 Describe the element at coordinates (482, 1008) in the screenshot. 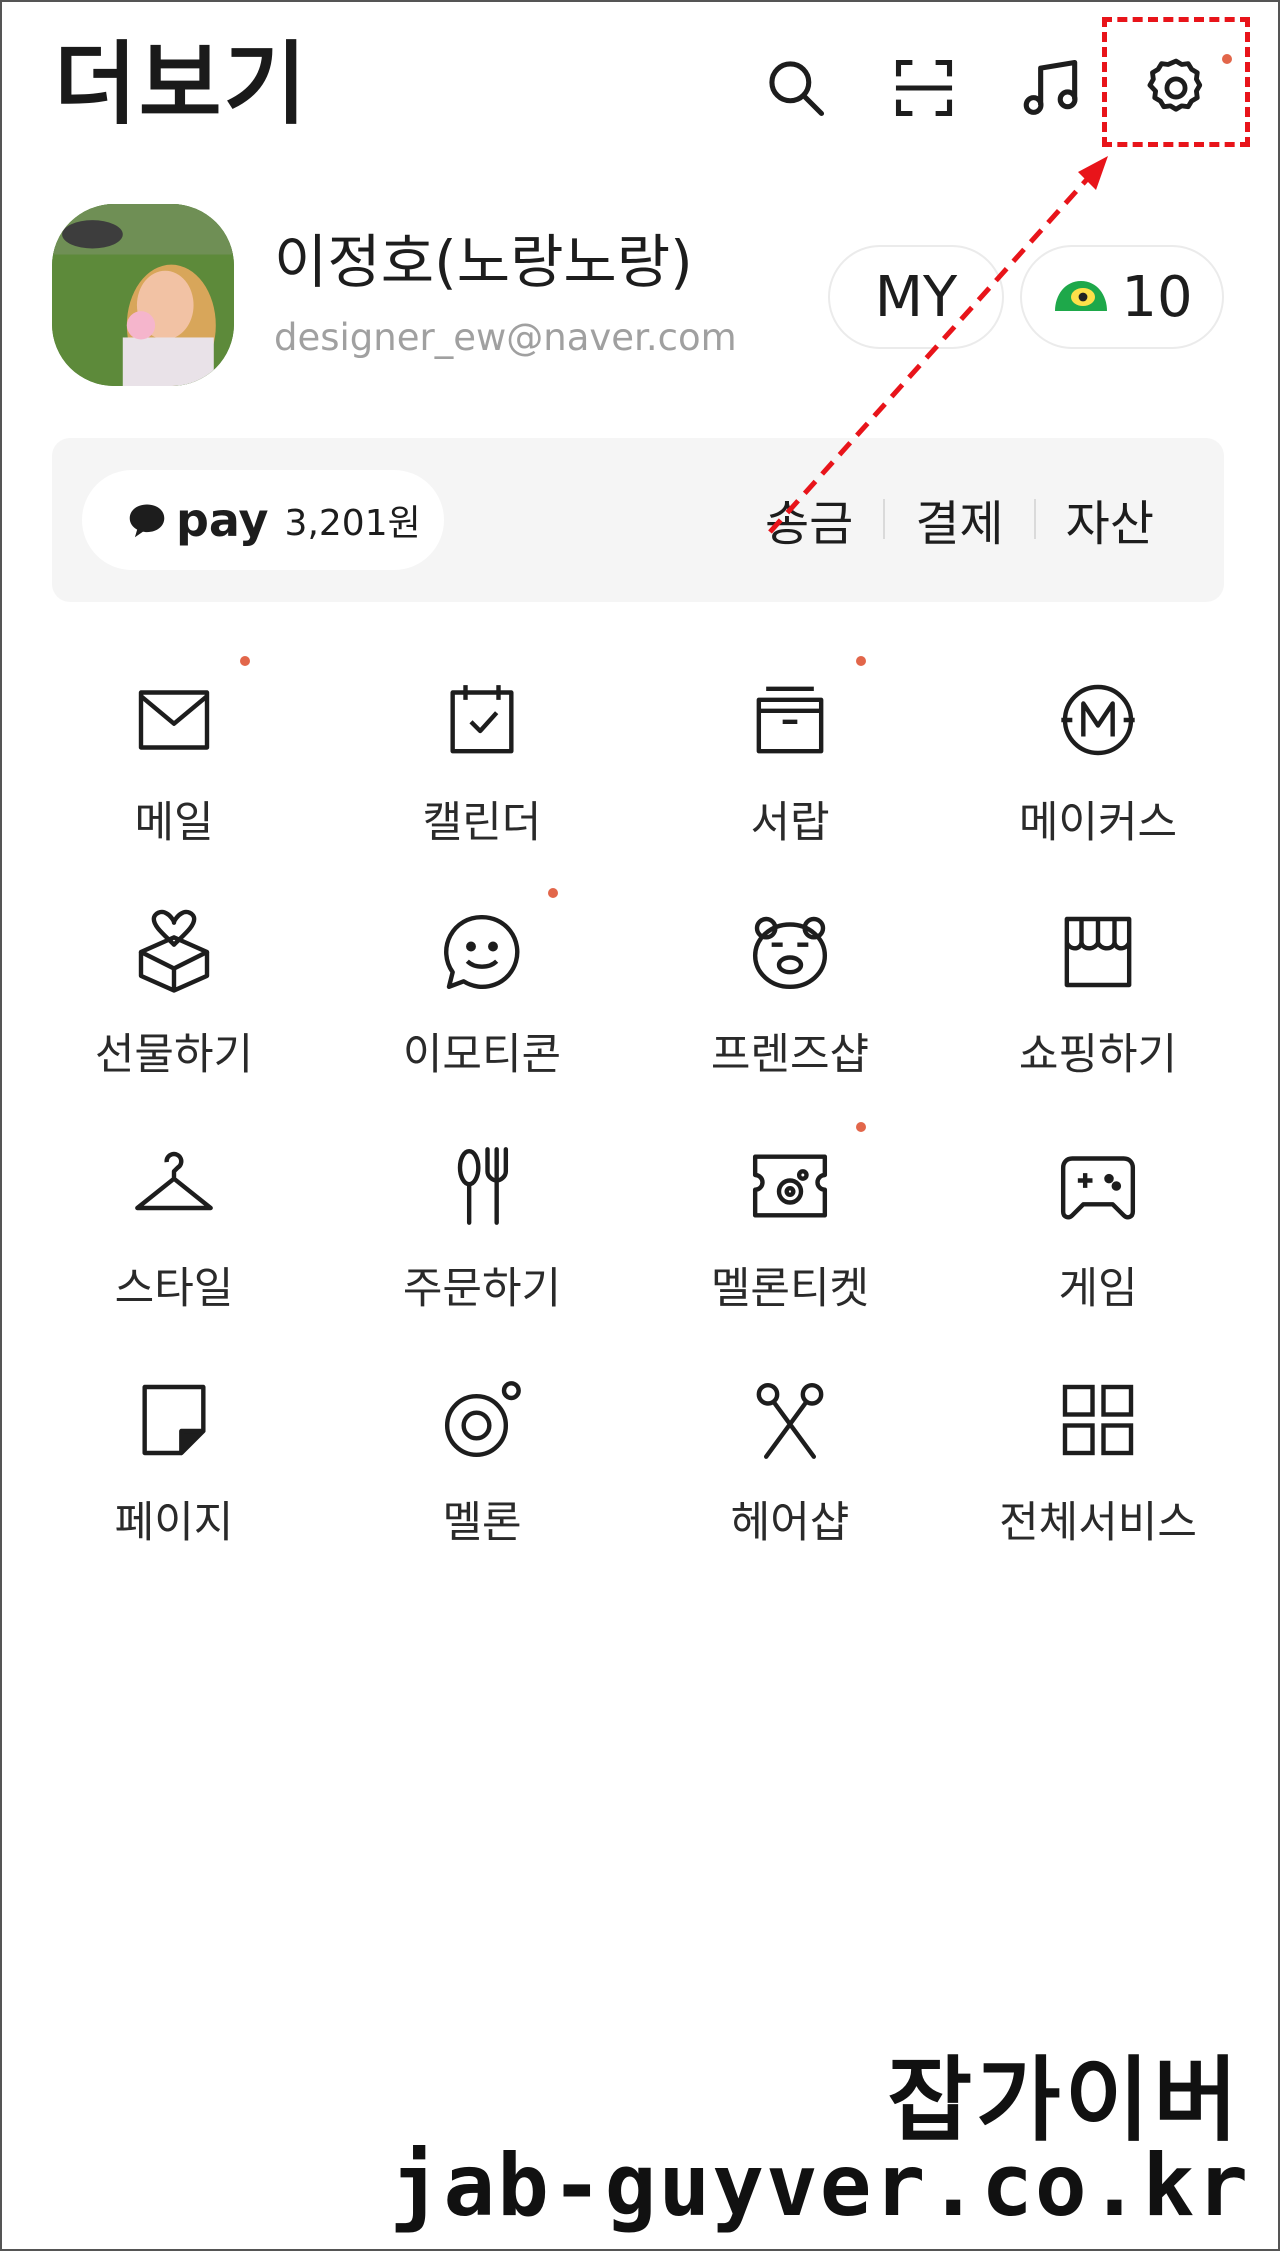

I see `service-emoticon: 이모티콘` at that location.